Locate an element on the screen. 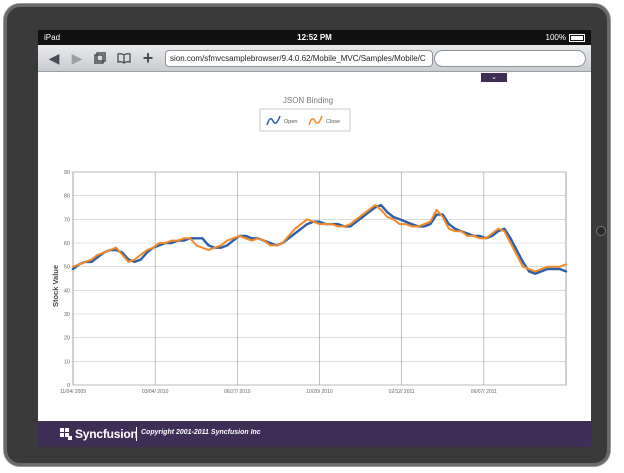 The width and height of the screenshot is (624, 473). brand-name: Syncfusion is located at coordinates (106, 434).